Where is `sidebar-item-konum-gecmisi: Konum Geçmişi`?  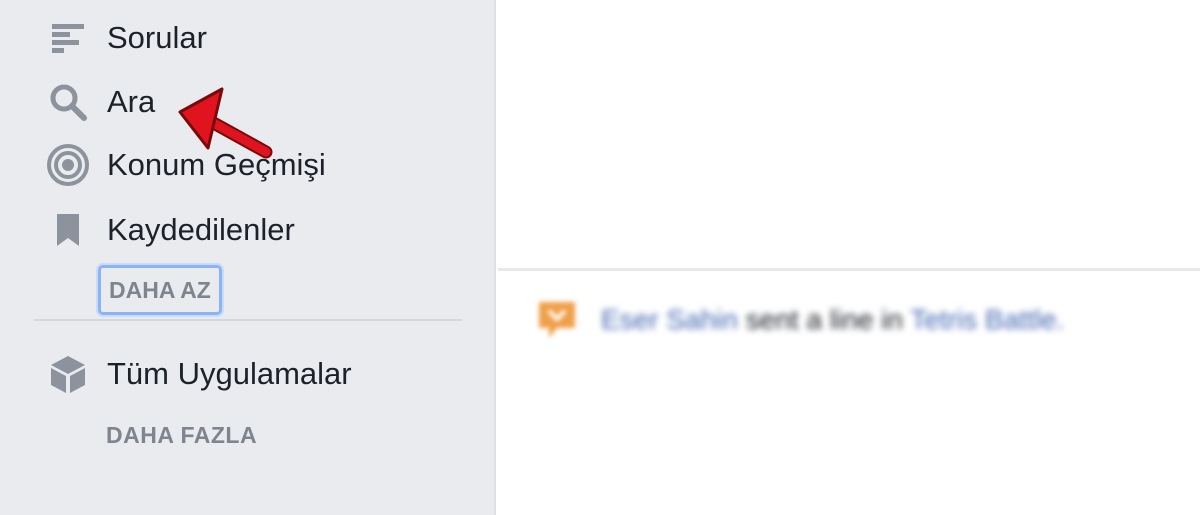
sidebar-item-konum-gecmisi: Konum Geçmişi is located at coordinates (186, 165).